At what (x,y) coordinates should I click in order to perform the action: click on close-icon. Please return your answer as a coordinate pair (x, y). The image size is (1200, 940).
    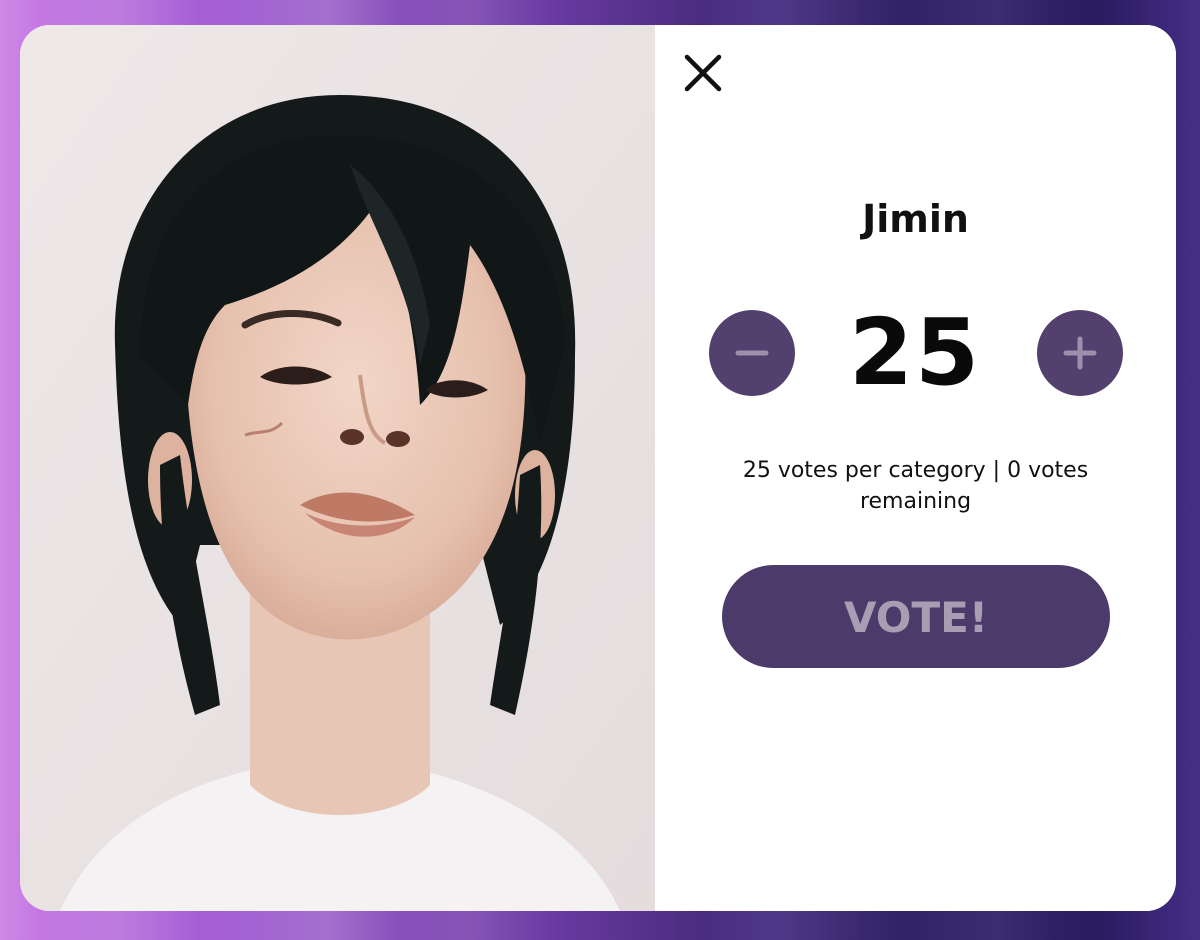
    Looking at the image, I should click on (703, 73).